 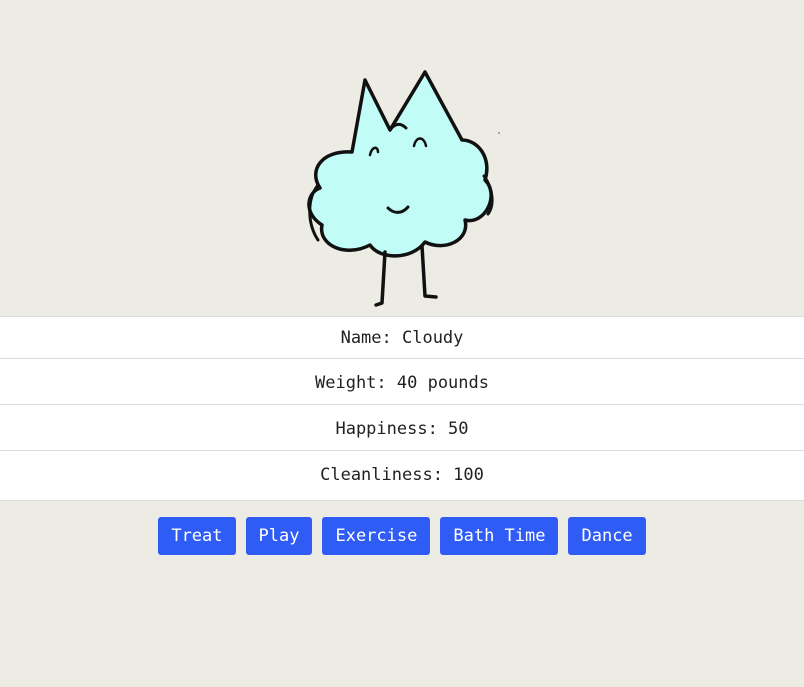 I want to click on exercise-button: Exercise, so click(x=376, y=536).